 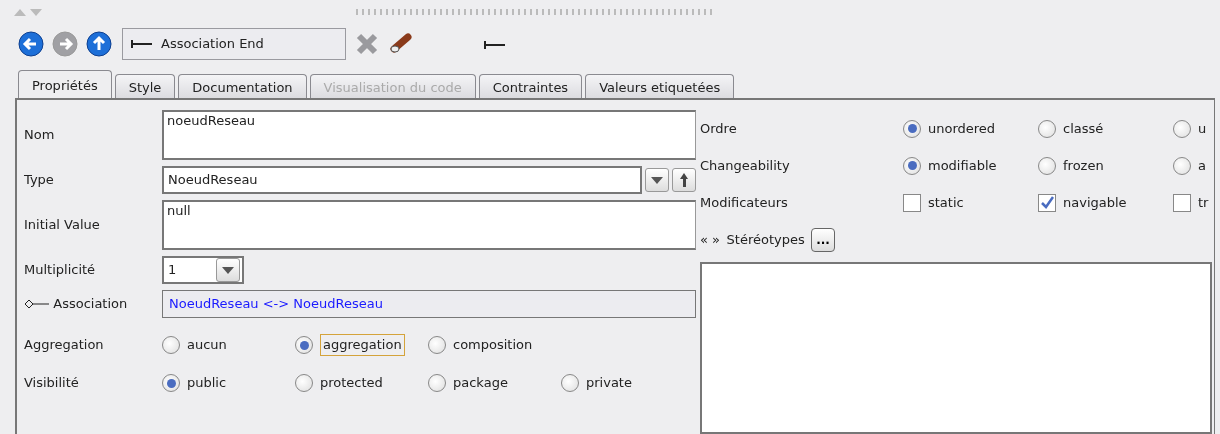 What do you see at coordinates (172, 270) in the screenshot?
I see `combo-value: 1` at bounding box center [172, 270].